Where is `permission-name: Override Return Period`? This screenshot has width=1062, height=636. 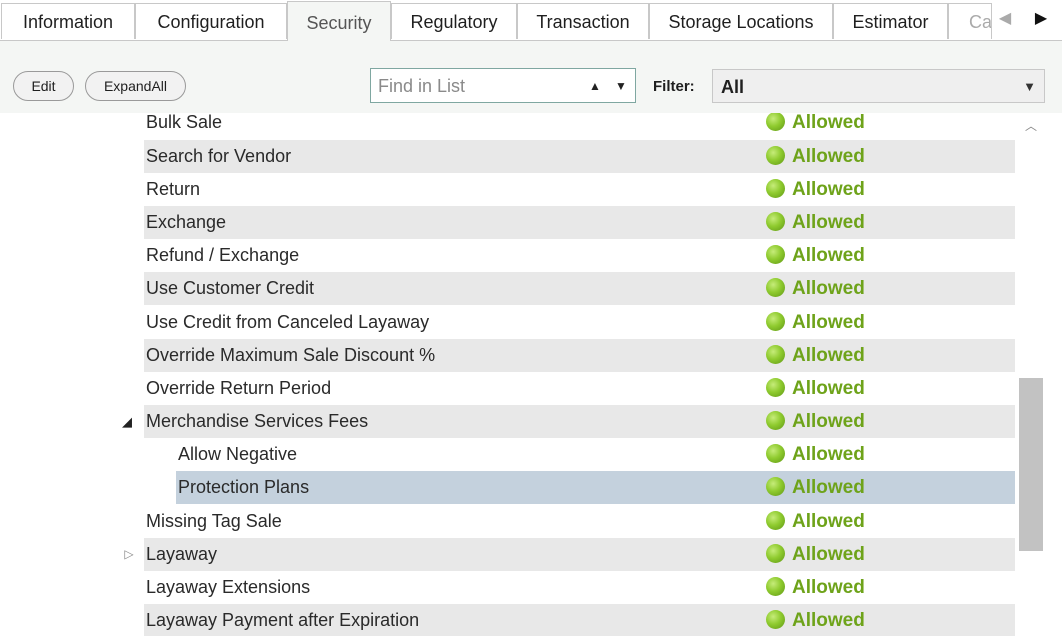 permission-name: Override Return Period is located at coordinates (239, 388).